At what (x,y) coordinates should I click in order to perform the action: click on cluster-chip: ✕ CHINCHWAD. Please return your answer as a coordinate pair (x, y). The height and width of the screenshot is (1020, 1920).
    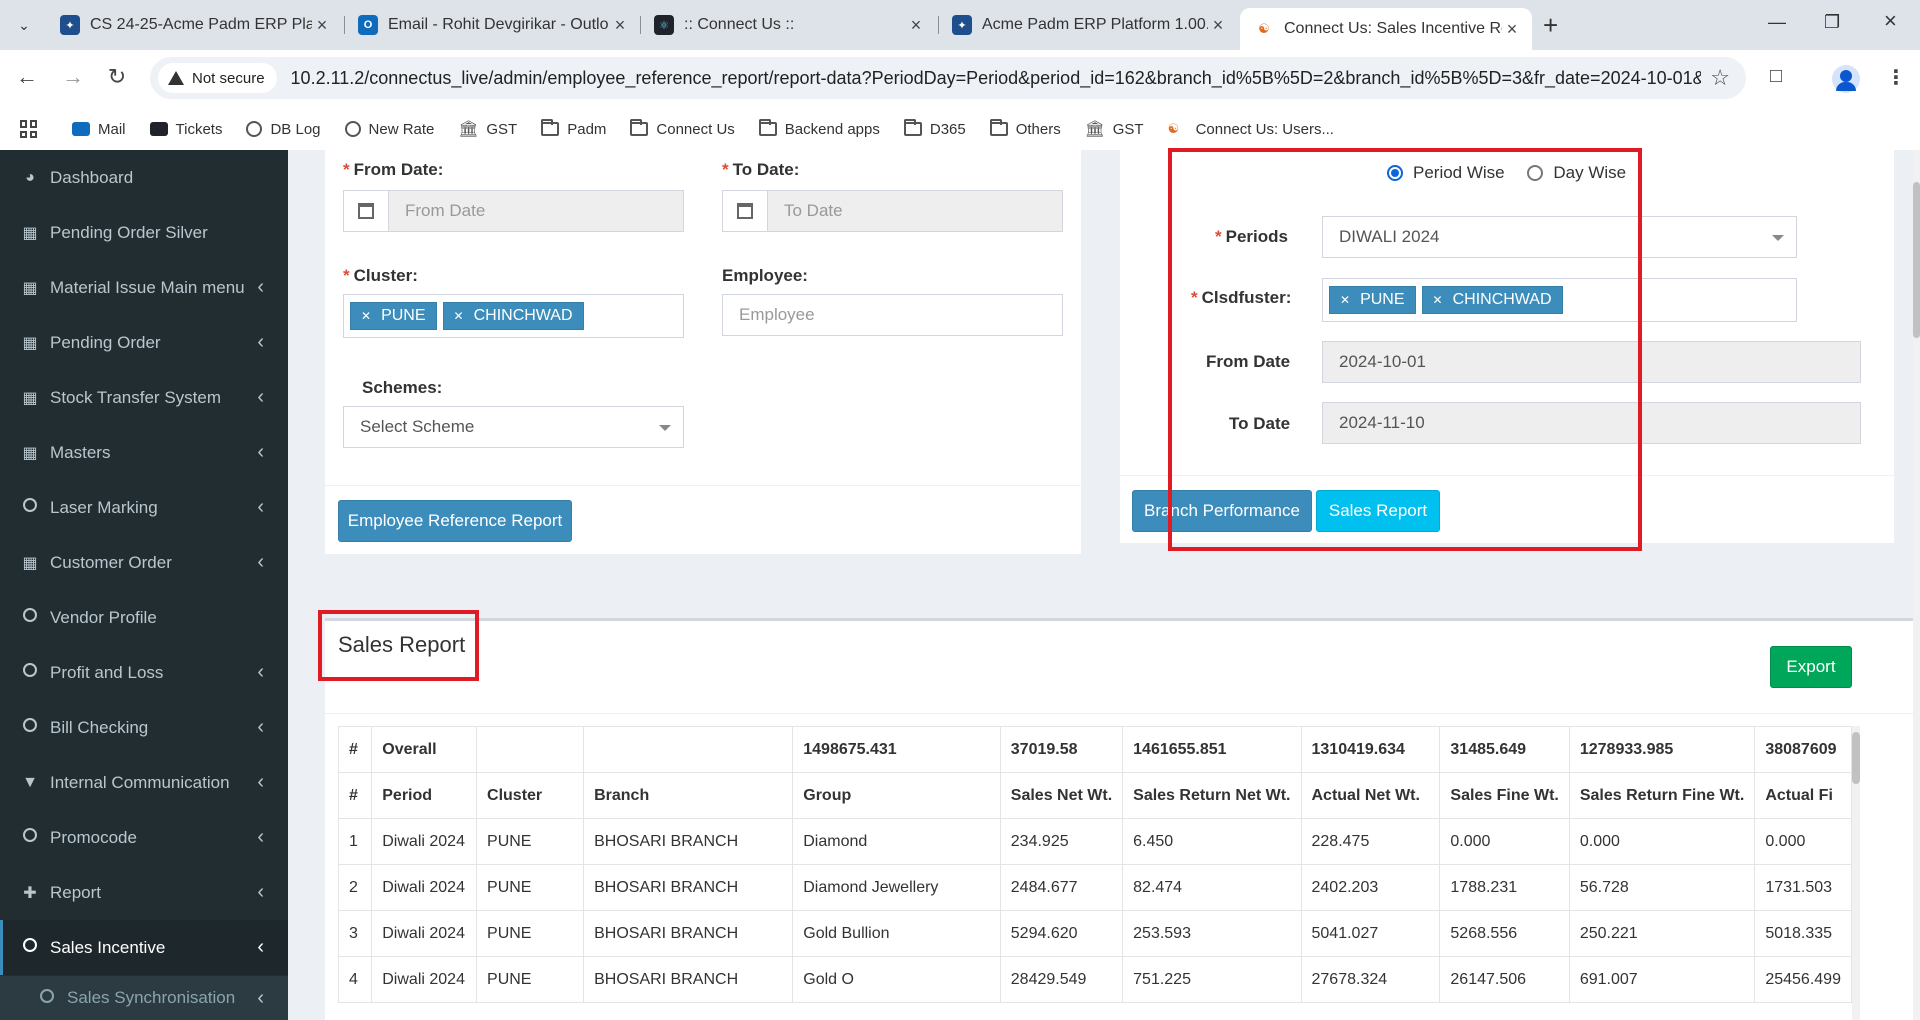
    Looking at the image, I should click on (513, 316).